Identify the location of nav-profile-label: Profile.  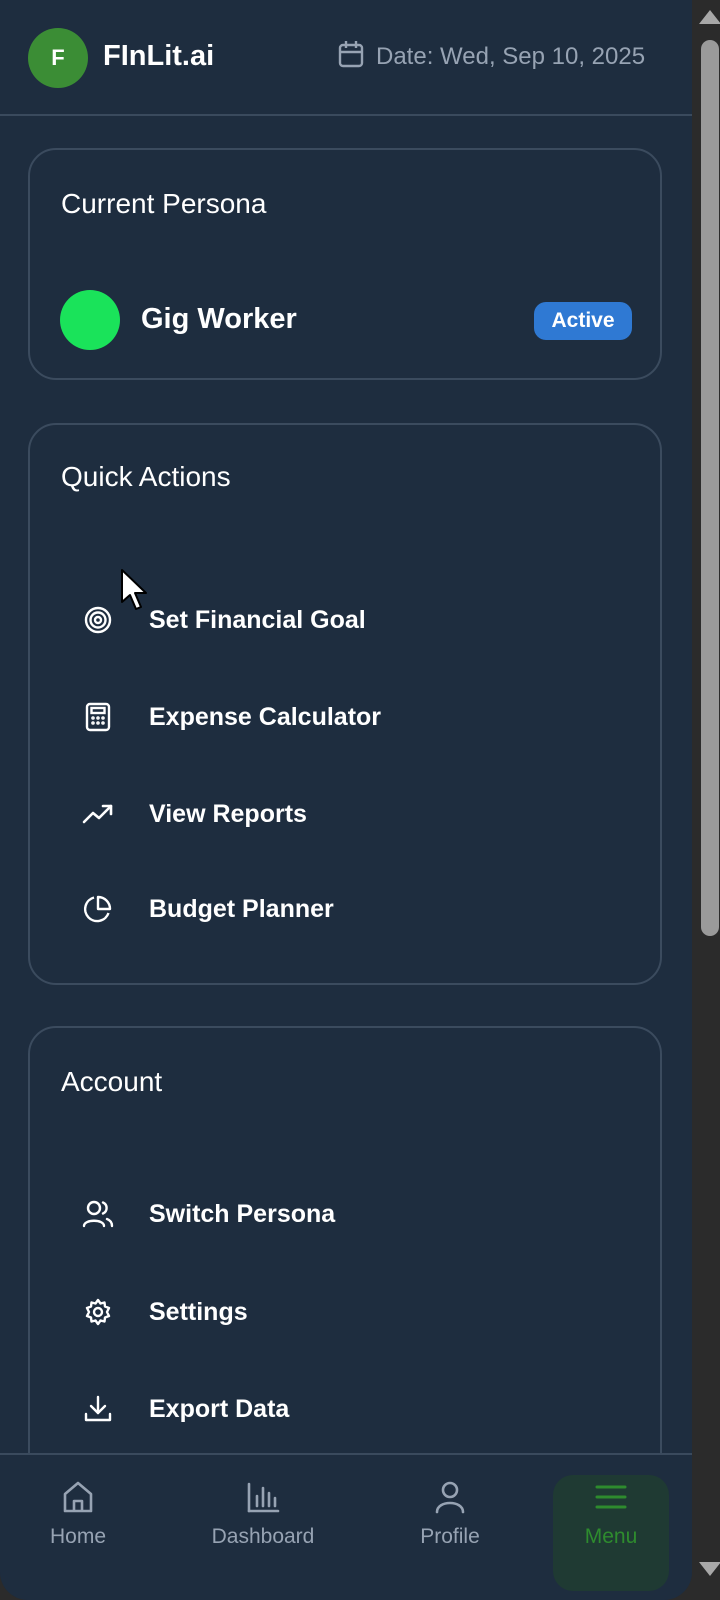
(450, 1536).